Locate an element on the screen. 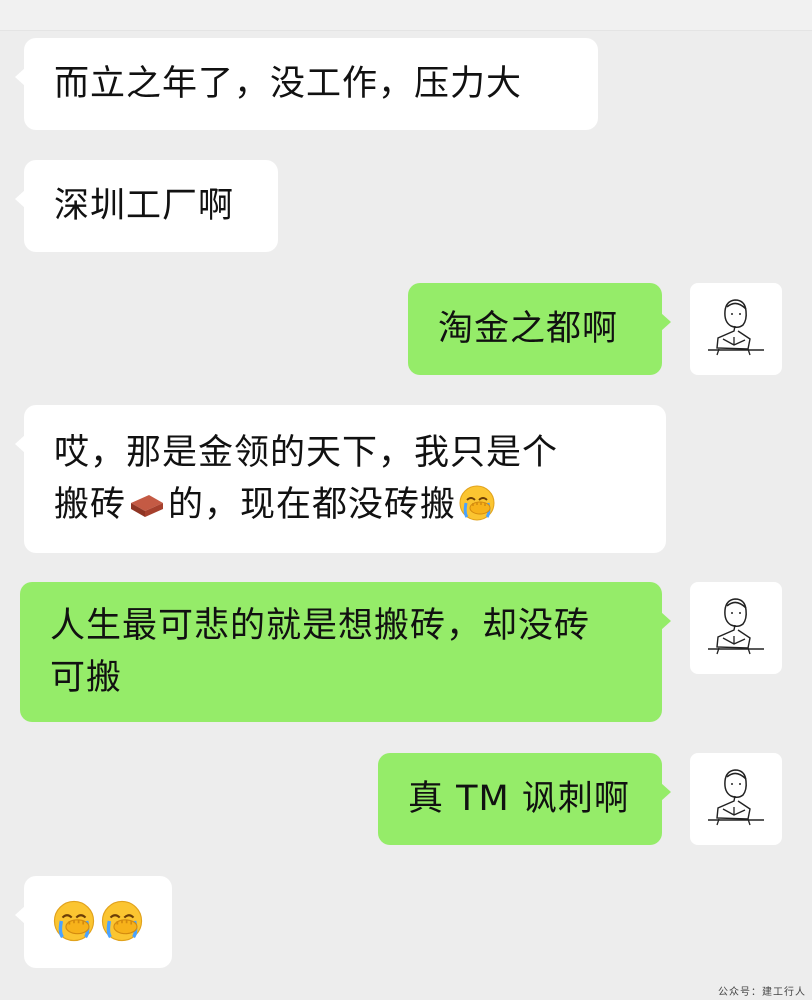  outgoing-message: 人生最可悲的就是想搬砖，却没砖 可搬 is located at coordinates (345, 652).